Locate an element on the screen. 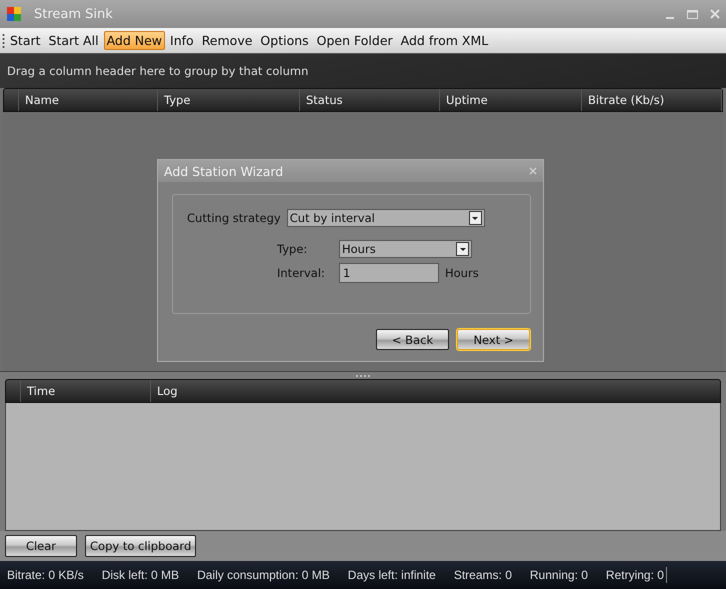 The height and width of the screenshot is (589, 726). toolbar-button: Add from XML is located at coordinates (445, 40).